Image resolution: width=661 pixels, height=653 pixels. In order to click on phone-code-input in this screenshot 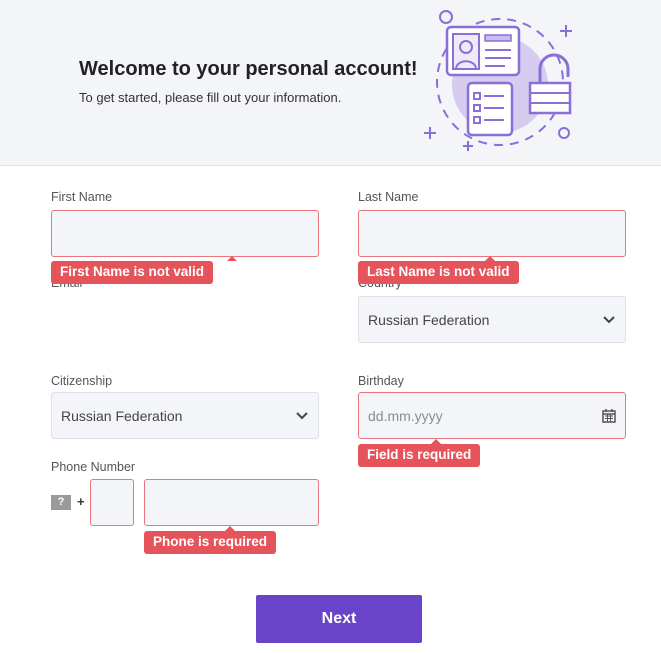, I will do `click(112, 502)`.